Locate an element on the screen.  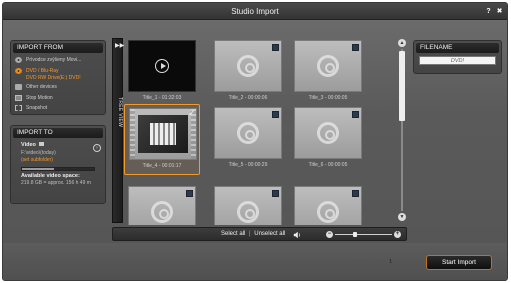
video-destination-label: Video is located at coordinates (58, 146).